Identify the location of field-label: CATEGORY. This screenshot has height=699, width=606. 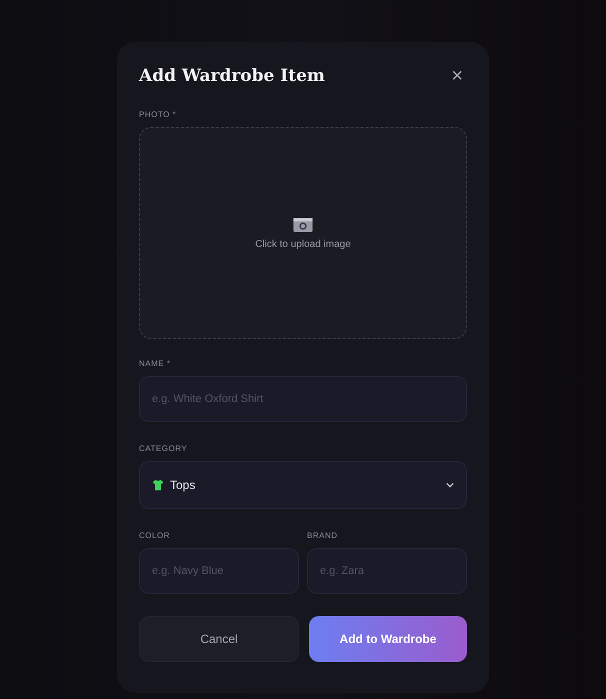
(163, 448).